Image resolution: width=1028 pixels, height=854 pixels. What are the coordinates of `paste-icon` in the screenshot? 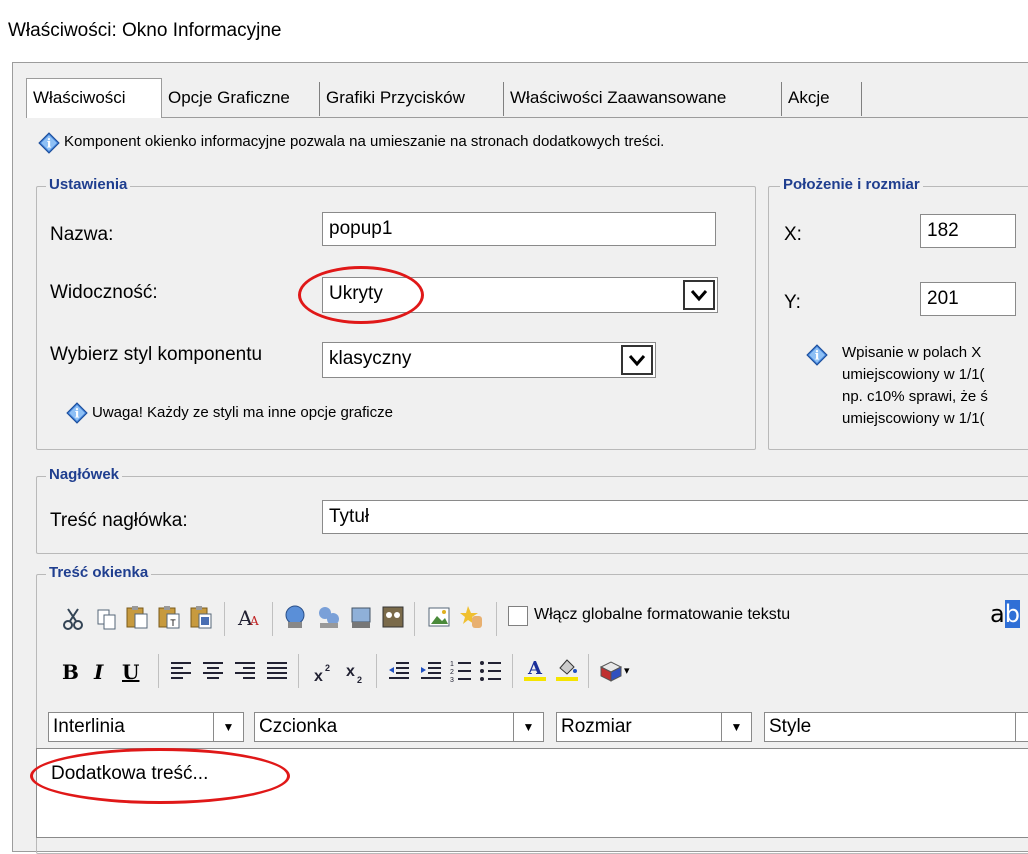 It's located at (137, 617).